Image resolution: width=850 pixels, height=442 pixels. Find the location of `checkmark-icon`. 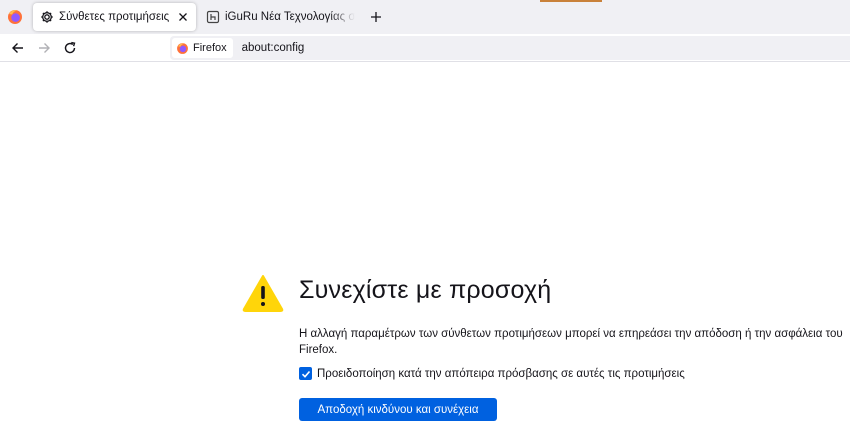

checkmark-icon is located at coordinates (305, 374).